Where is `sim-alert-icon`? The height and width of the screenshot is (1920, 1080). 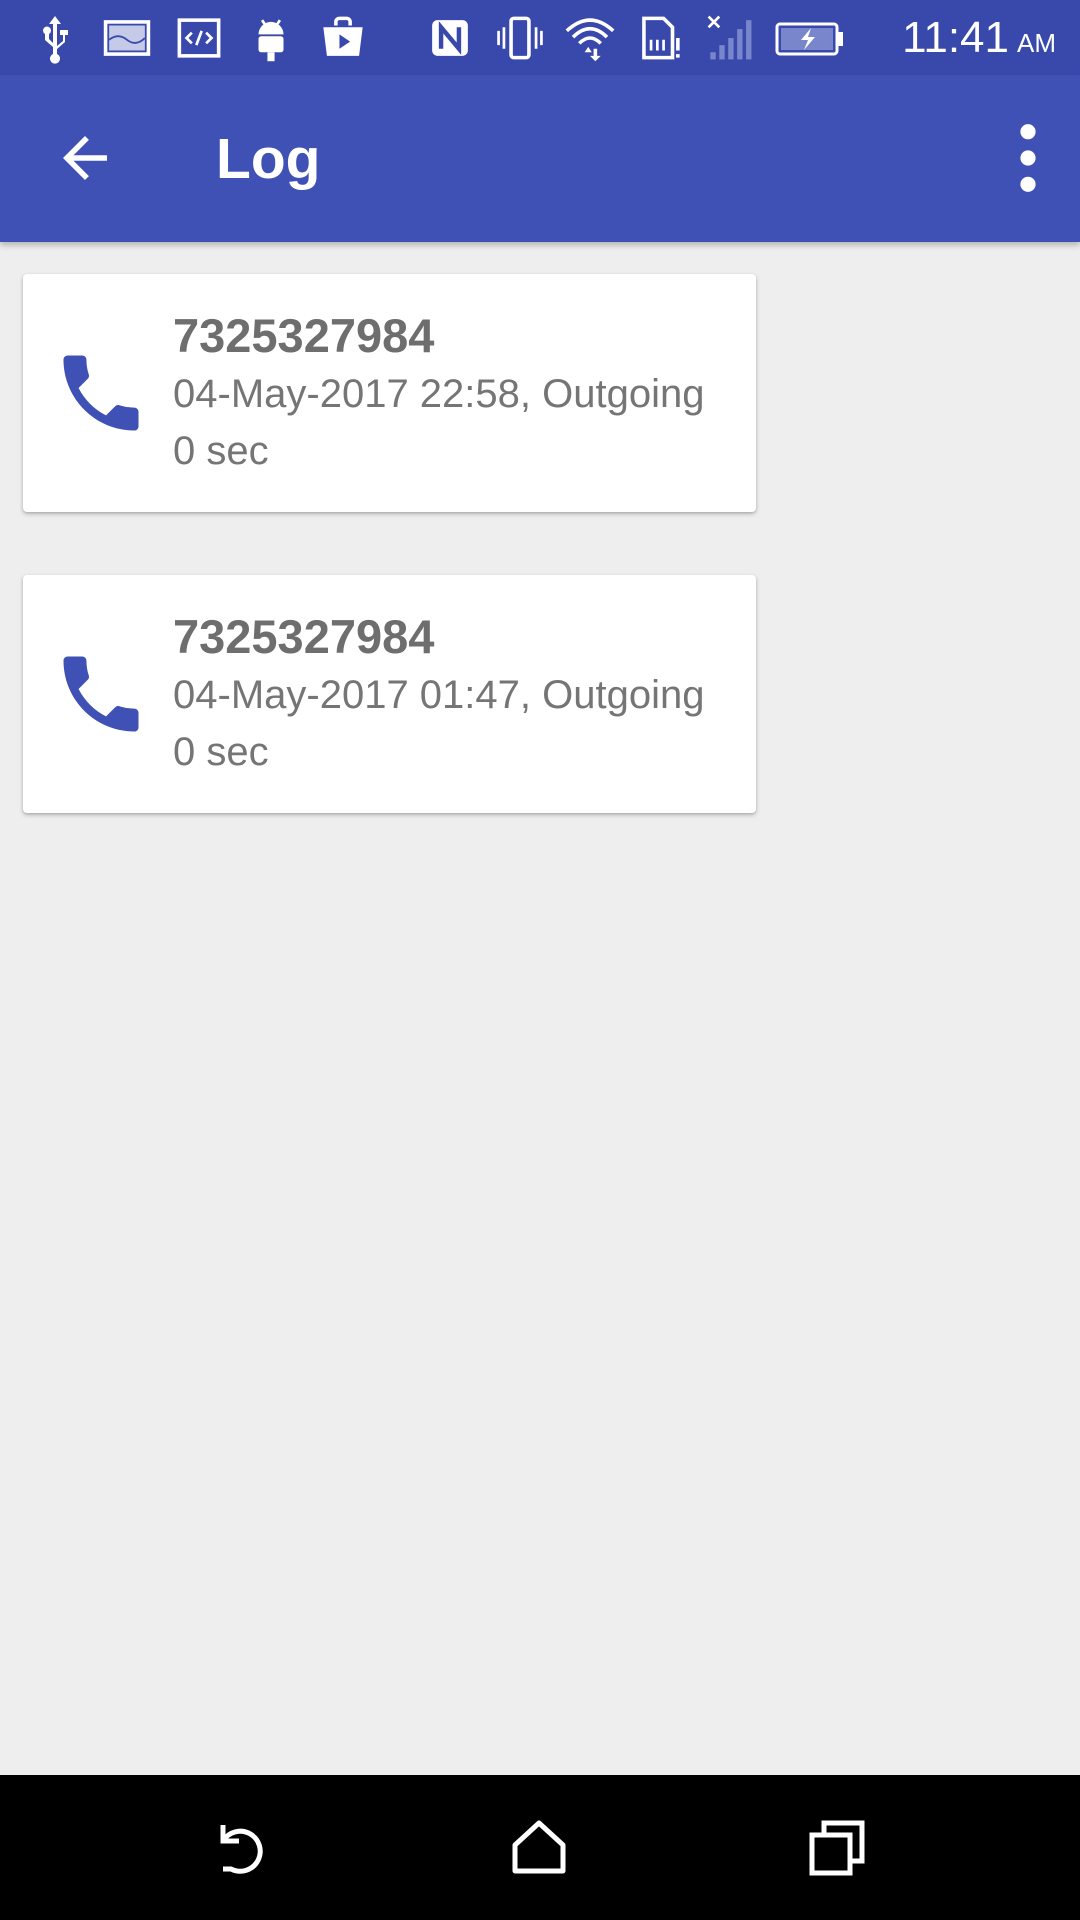 sim-alert-icon is located at coordinates (661, 38).